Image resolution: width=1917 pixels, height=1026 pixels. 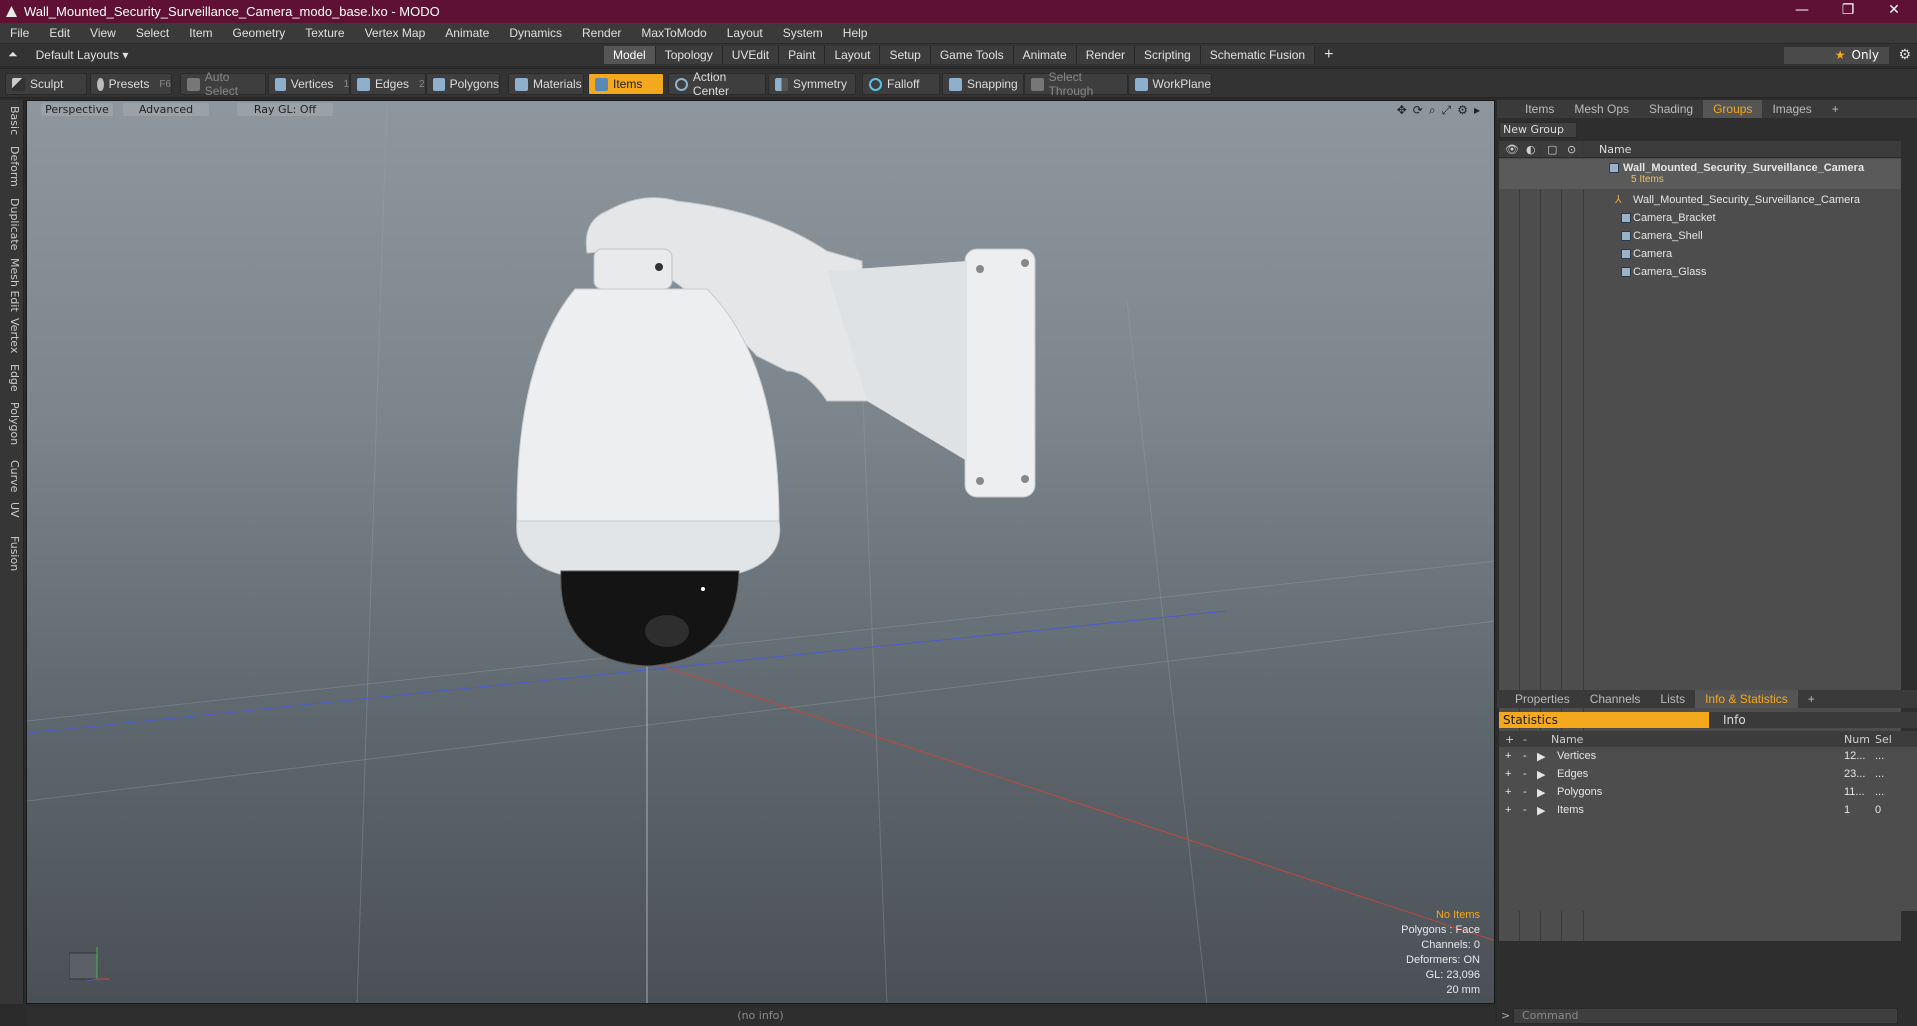 What do you see at coordinates (1076, 84) in the screenshot?
I see `select-through-button: Select Through` at bounding box center [1076, 84].